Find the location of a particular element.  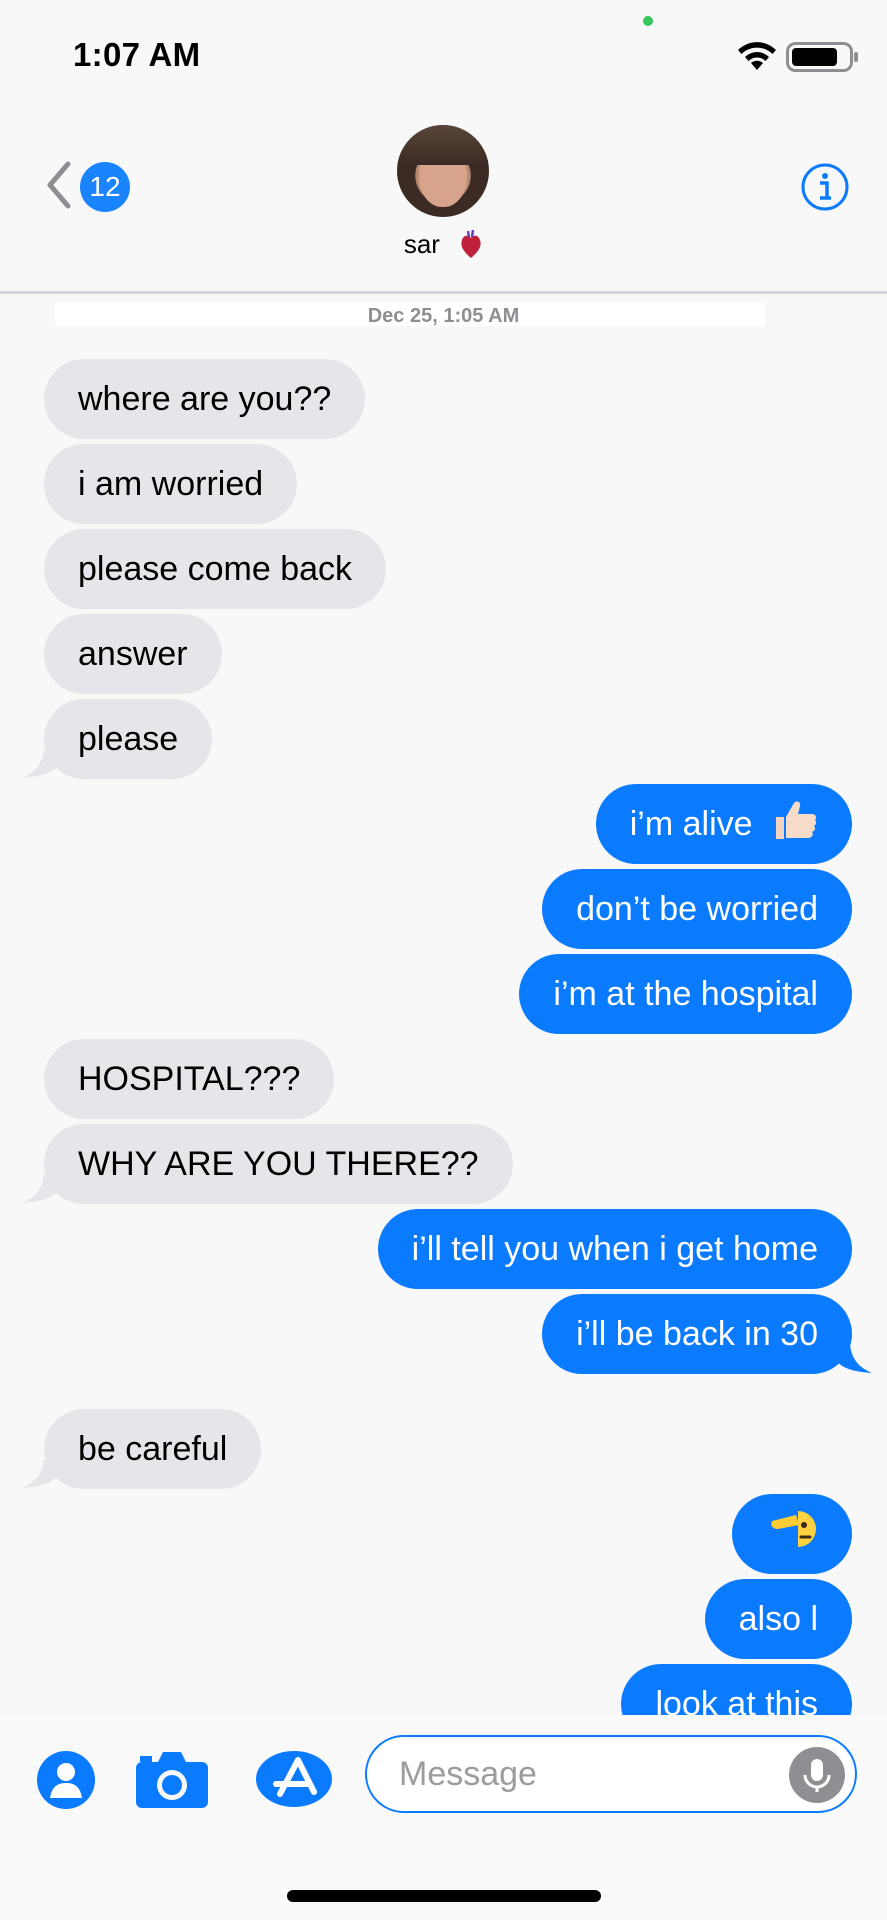

camera-in-use-indicator is located at coordinates (648, 21).